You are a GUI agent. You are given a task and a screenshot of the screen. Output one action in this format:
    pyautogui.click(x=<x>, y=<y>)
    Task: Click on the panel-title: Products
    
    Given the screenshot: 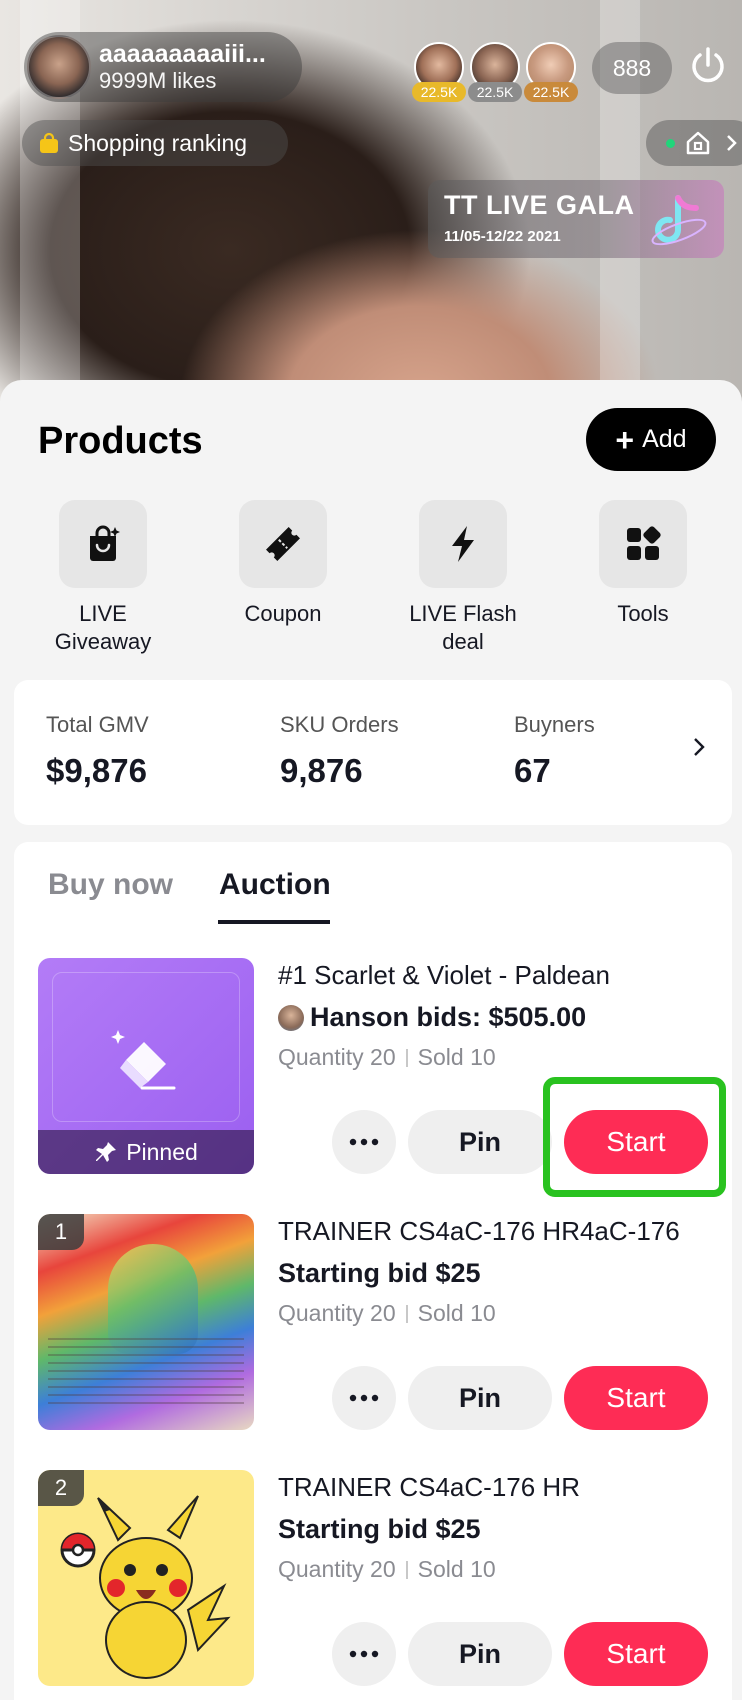 What is the action you would take?
    pyautogui.click(x=120, y=441)
    